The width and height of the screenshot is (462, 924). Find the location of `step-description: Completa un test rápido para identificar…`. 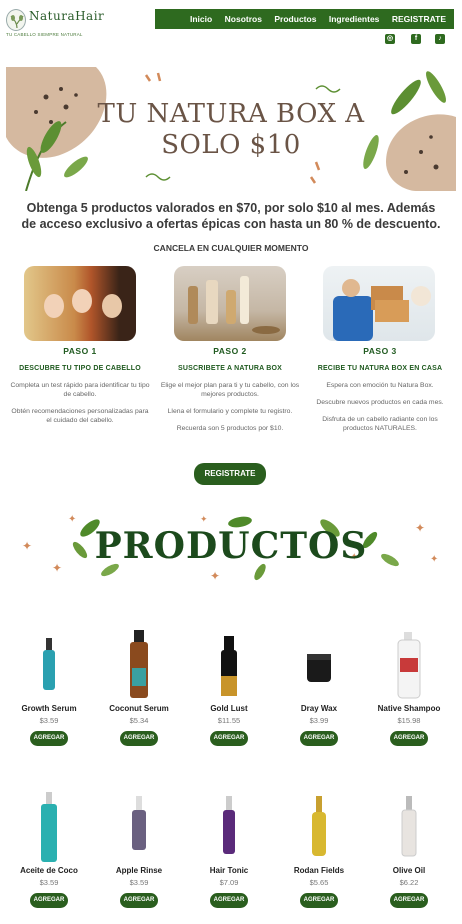

step-description: Completa un test rápido para identificar… is located at coordinates (80, 403).